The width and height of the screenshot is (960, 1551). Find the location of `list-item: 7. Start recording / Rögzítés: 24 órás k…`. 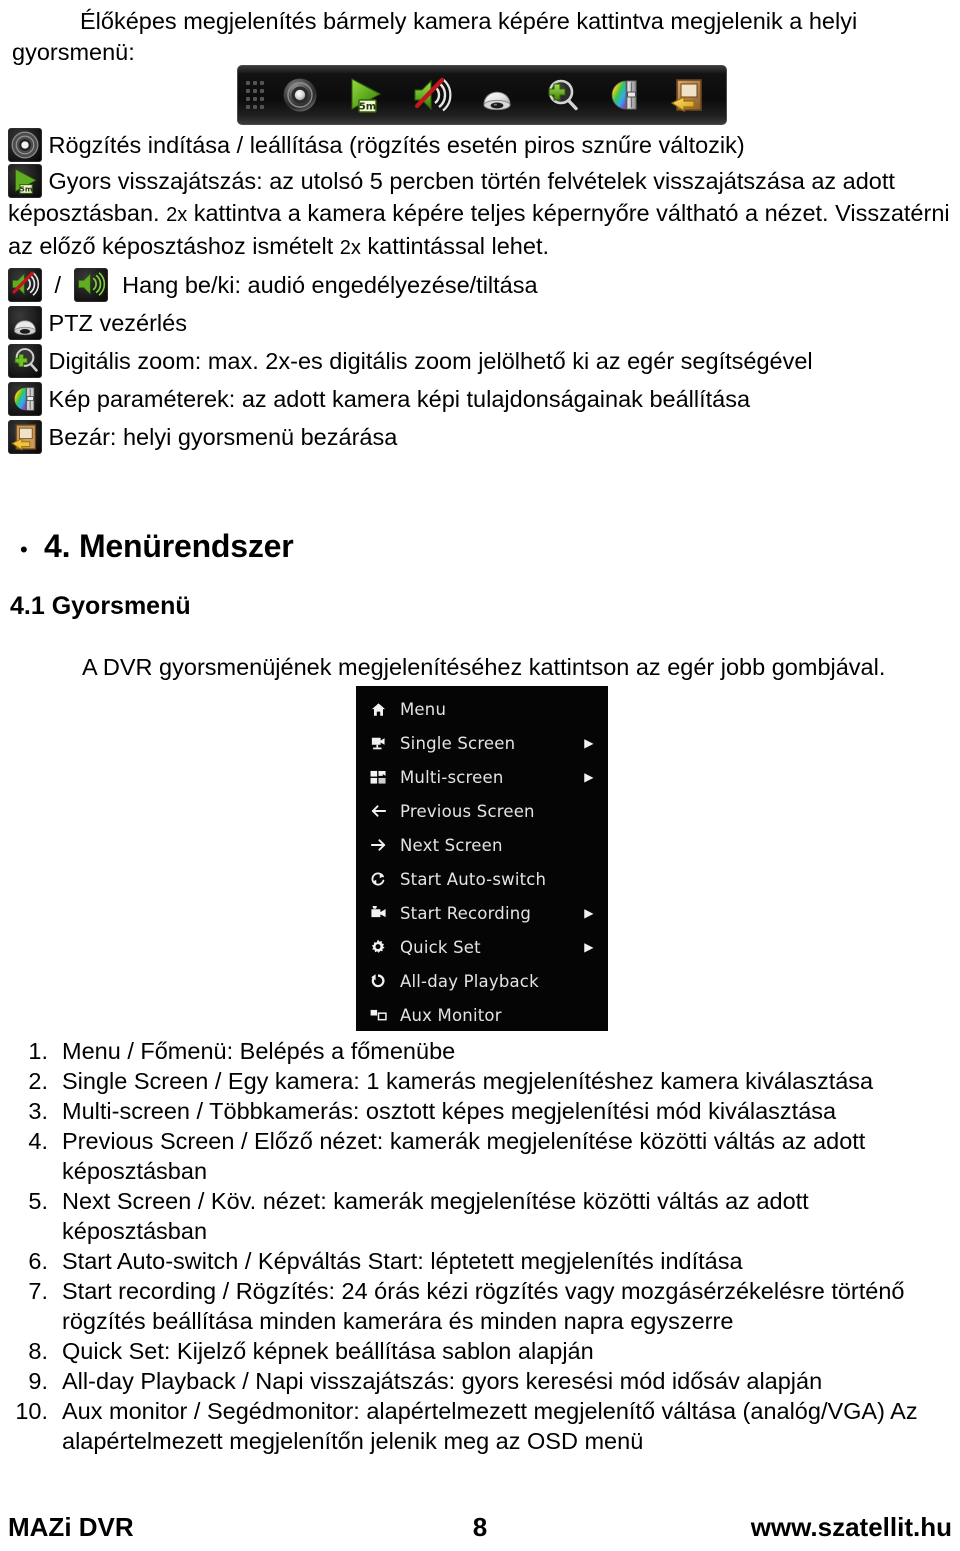

list-item: 7. Start recording / Rögzítés: 24 órás k… is located at coordinates (485, 1306).